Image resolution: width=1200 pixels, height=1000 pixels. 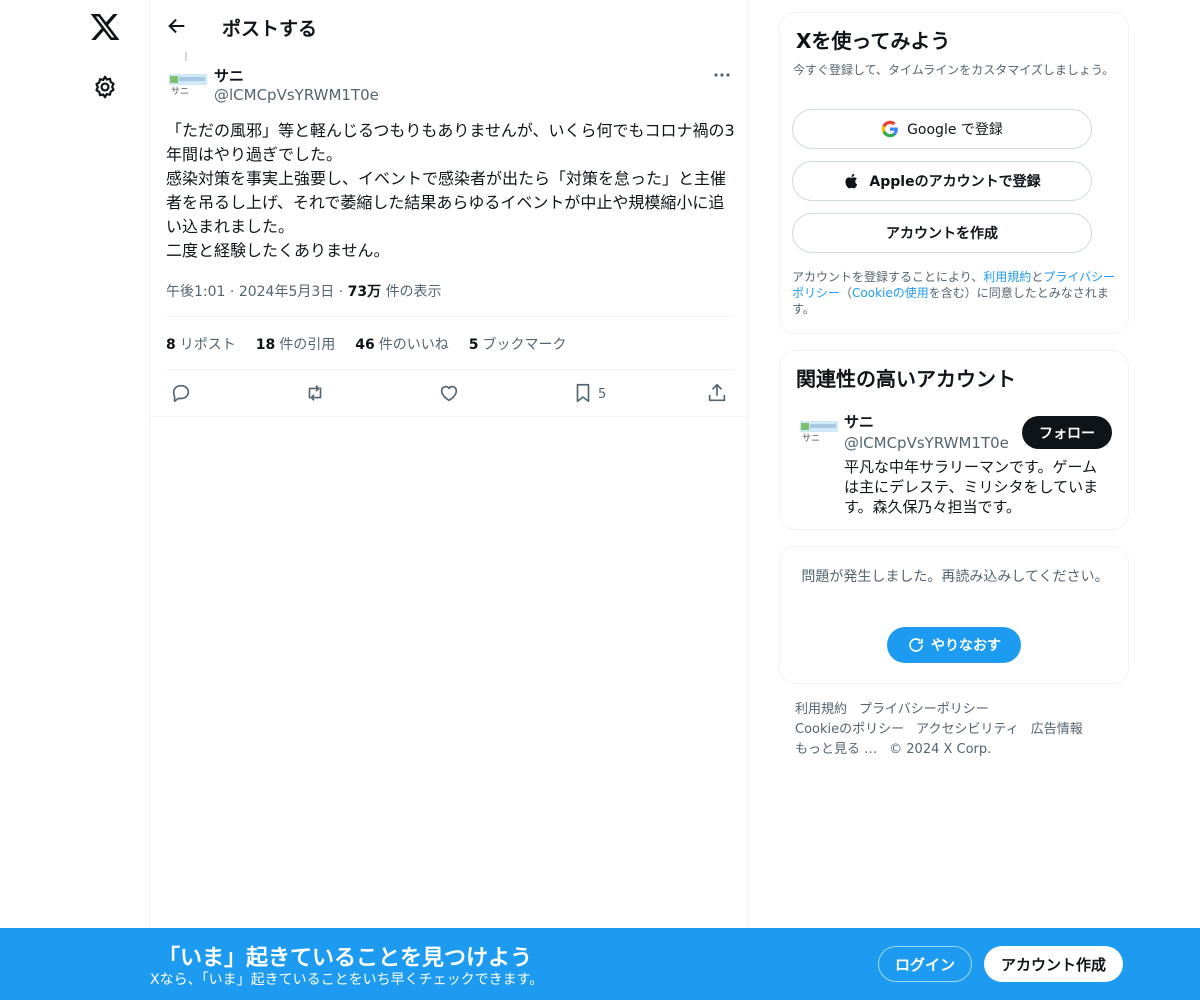 I want to click on bottom-bar-title: 「いま」起きていることを見つけよう, so click(x=345, y=958).